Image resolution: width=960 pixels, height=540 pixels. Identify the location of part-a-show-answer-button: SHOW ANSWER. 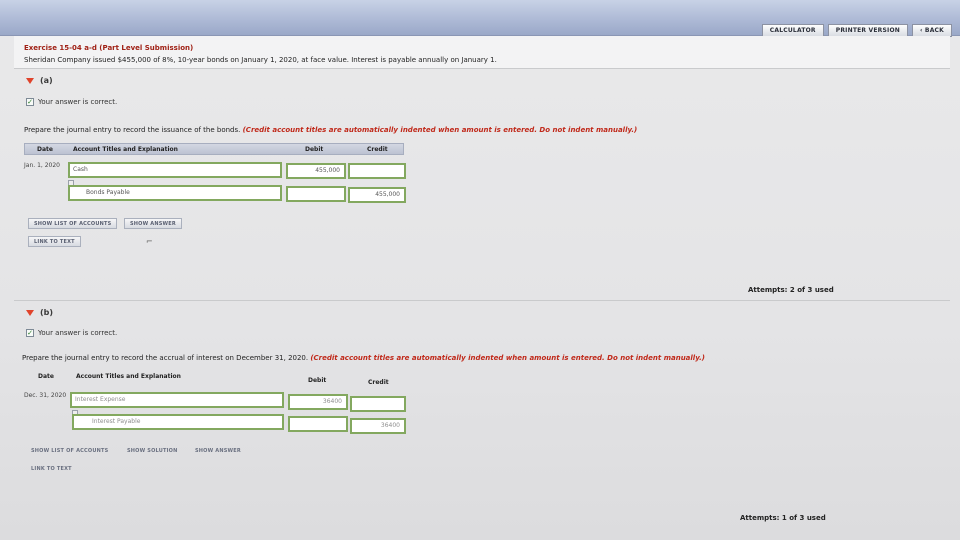
(153, 223).